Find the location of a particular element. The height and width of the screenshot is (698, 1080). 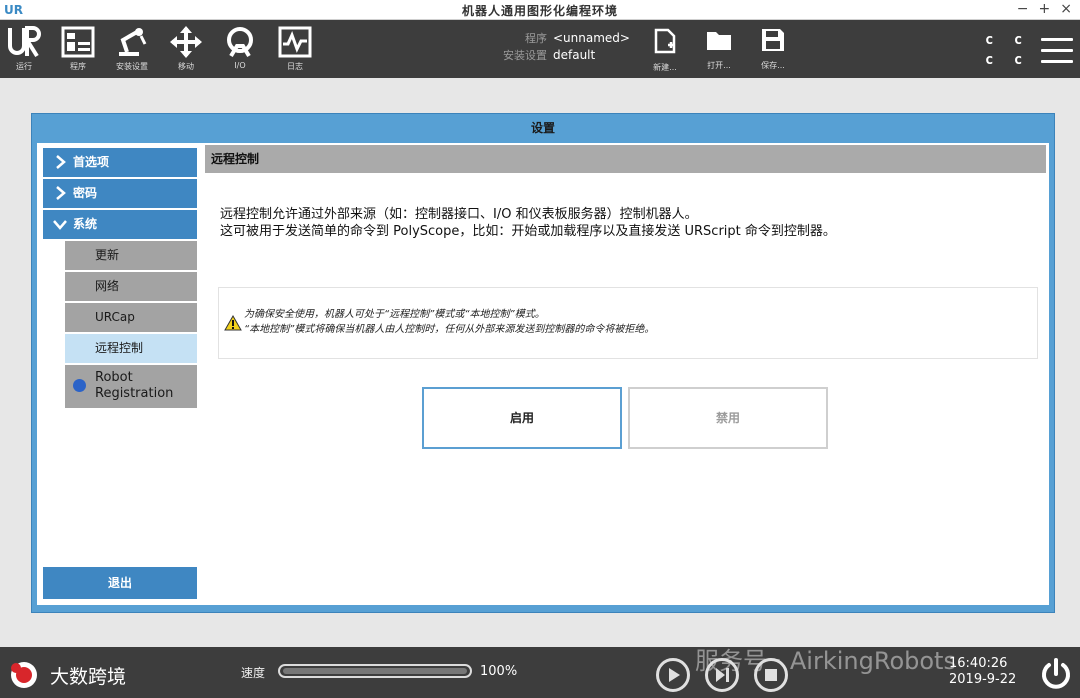

tab-run-label: 运行 is located at coordinates (24, 66).